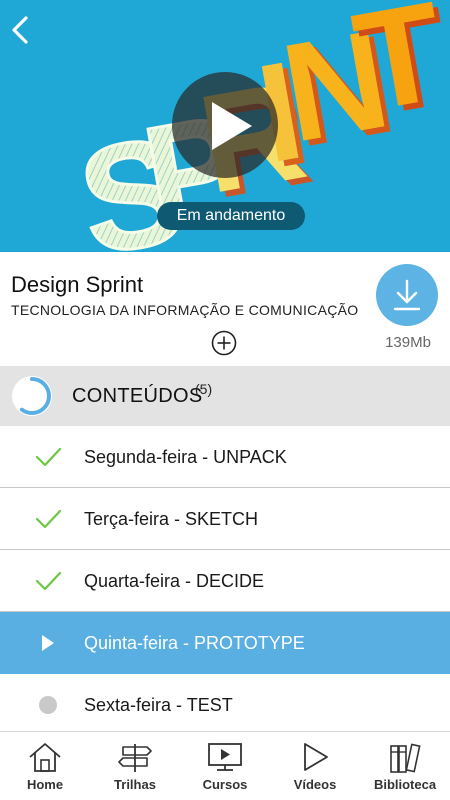 Image resolution: width=450 pixels, height=800 pixels. I want to click on contents-count: (5), so click(204, 389).